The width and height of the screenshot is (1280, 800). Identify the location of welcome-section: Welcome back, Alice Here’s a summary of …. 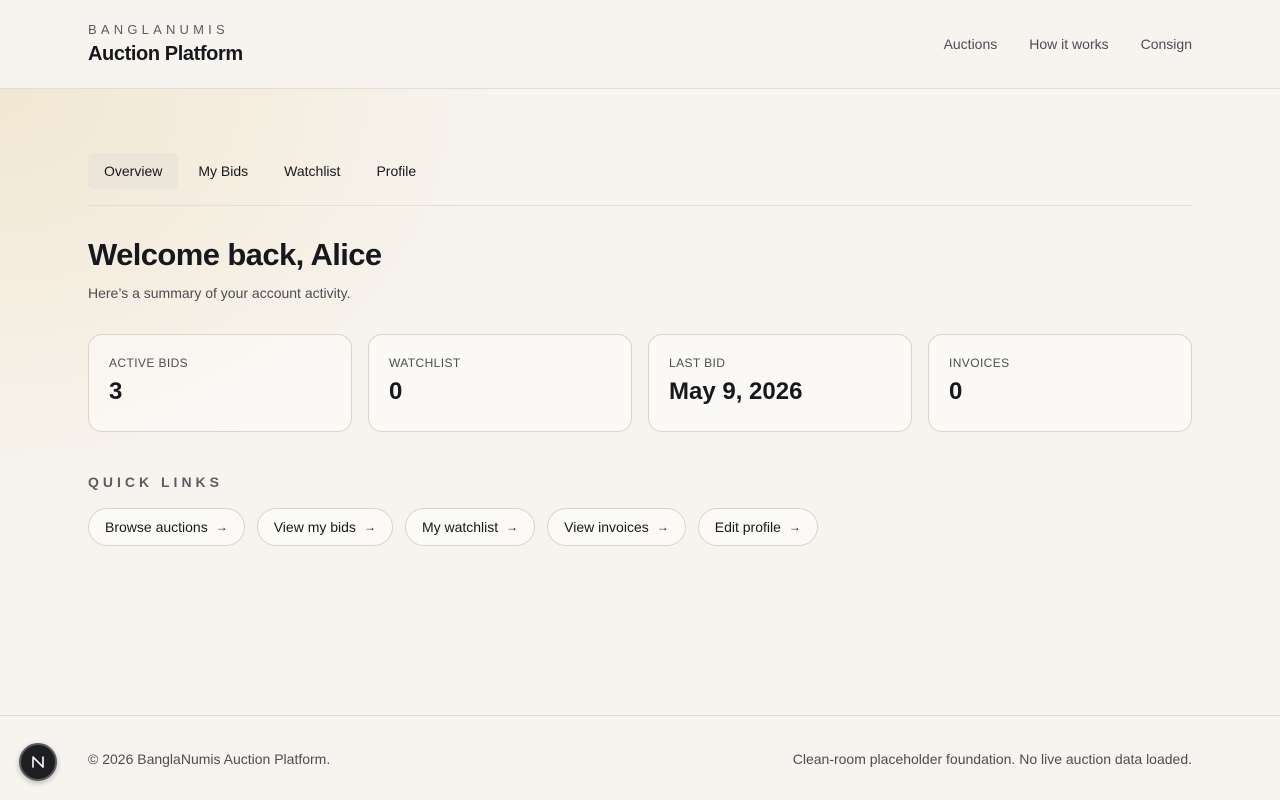
(235, 269).